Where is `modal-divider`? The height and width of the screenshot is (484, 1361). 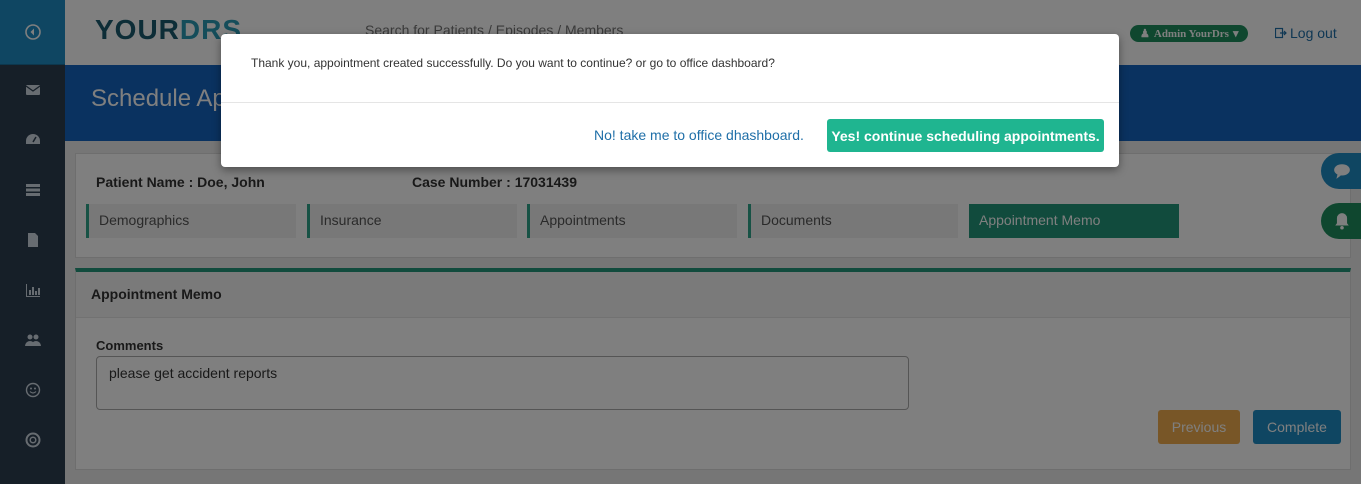 modal-divider is located at coordinates (670, 102).